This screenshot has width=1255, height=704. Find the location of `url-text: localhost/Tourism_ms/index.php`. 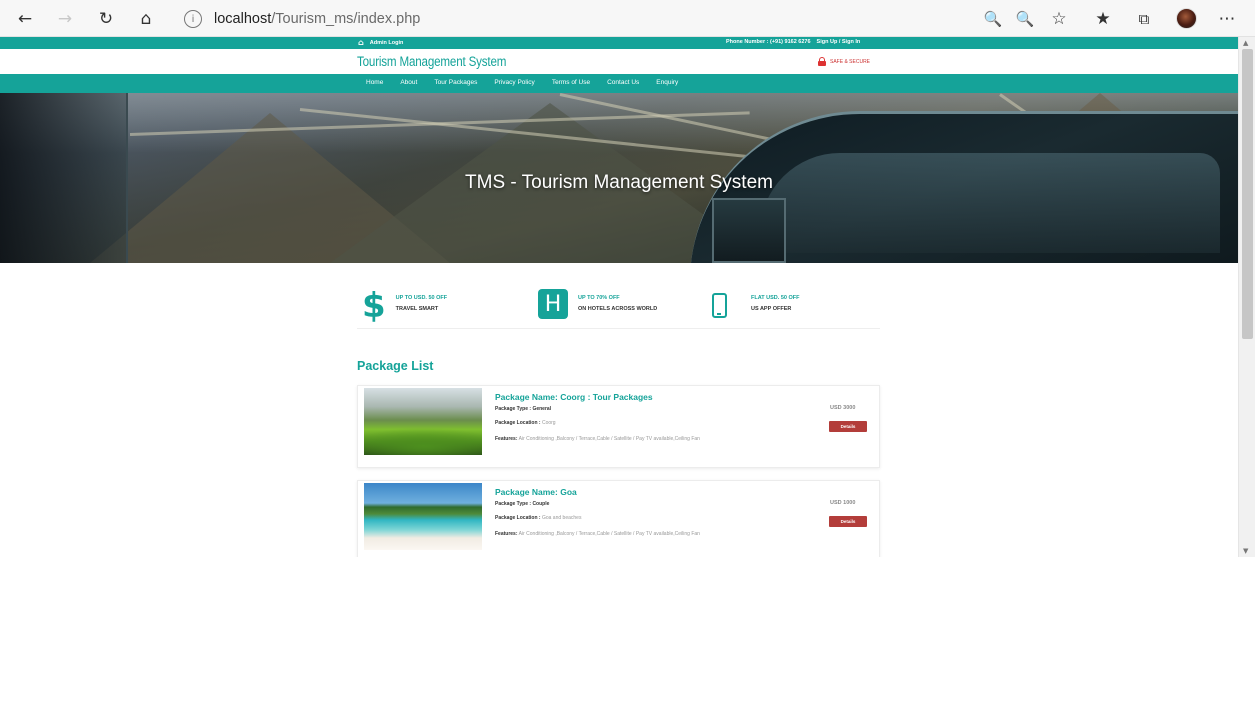

url-text: localhost/Tourism_ms/index.php is located at coordinates (317, 19).